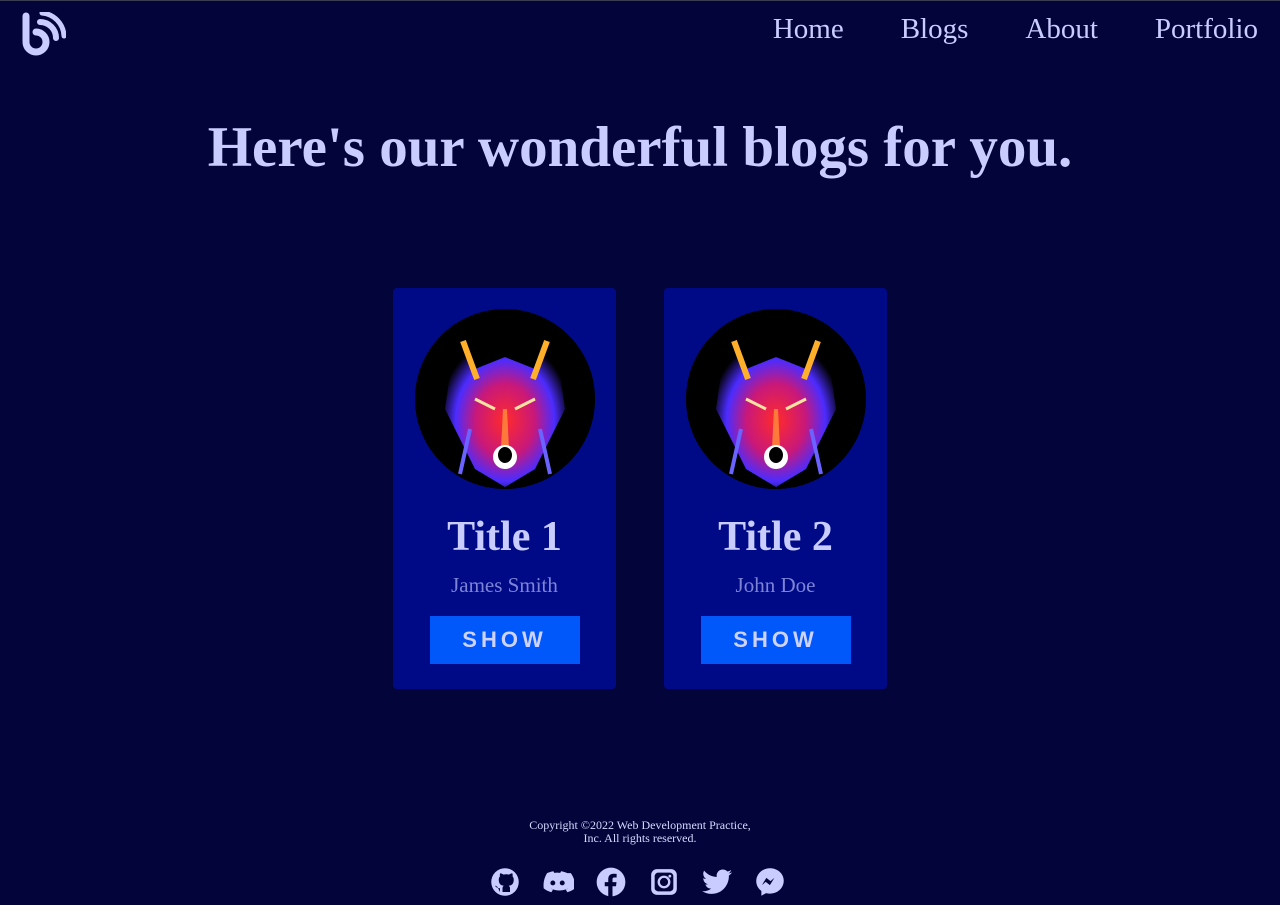  Describe the element at coordinates (808, 29) in the screenshot. I see `nav-home: Home` at that location.